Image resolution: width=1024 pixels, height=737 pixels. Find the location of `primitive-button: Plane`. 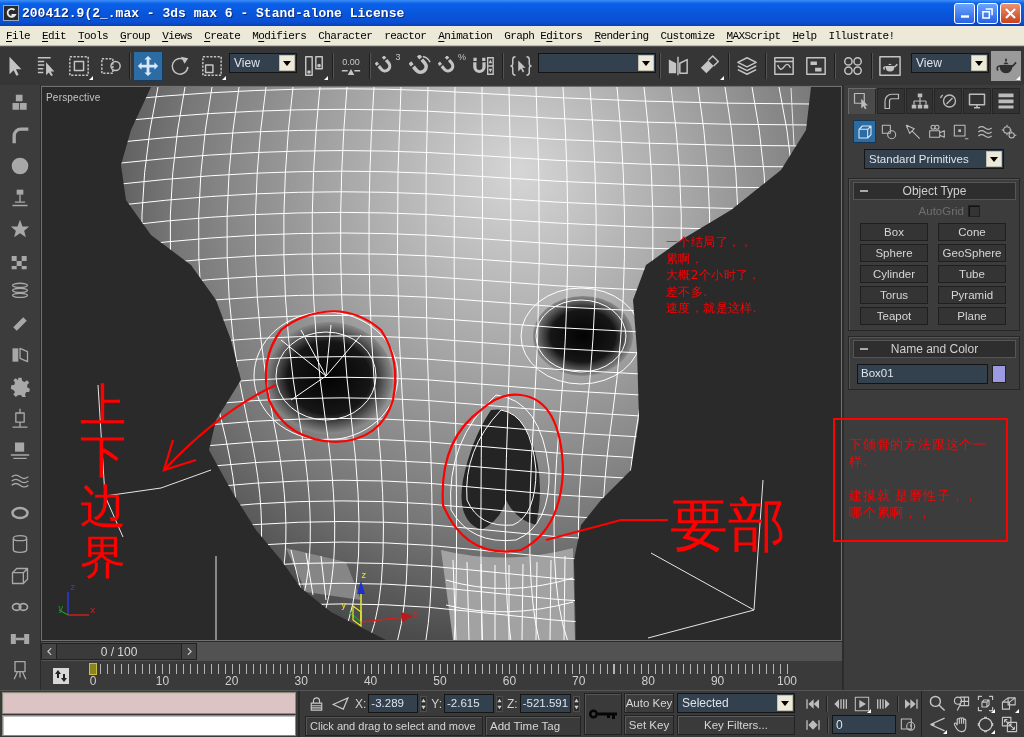

primitive-button: Plane is located at coordinates (972, 316).